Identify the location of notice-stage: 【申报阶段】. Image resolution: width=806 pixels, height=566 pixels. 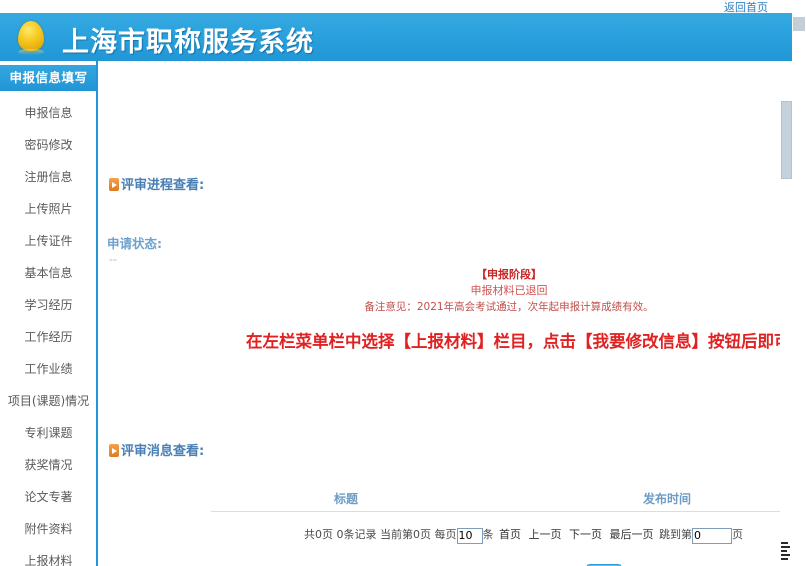
(509, 274).